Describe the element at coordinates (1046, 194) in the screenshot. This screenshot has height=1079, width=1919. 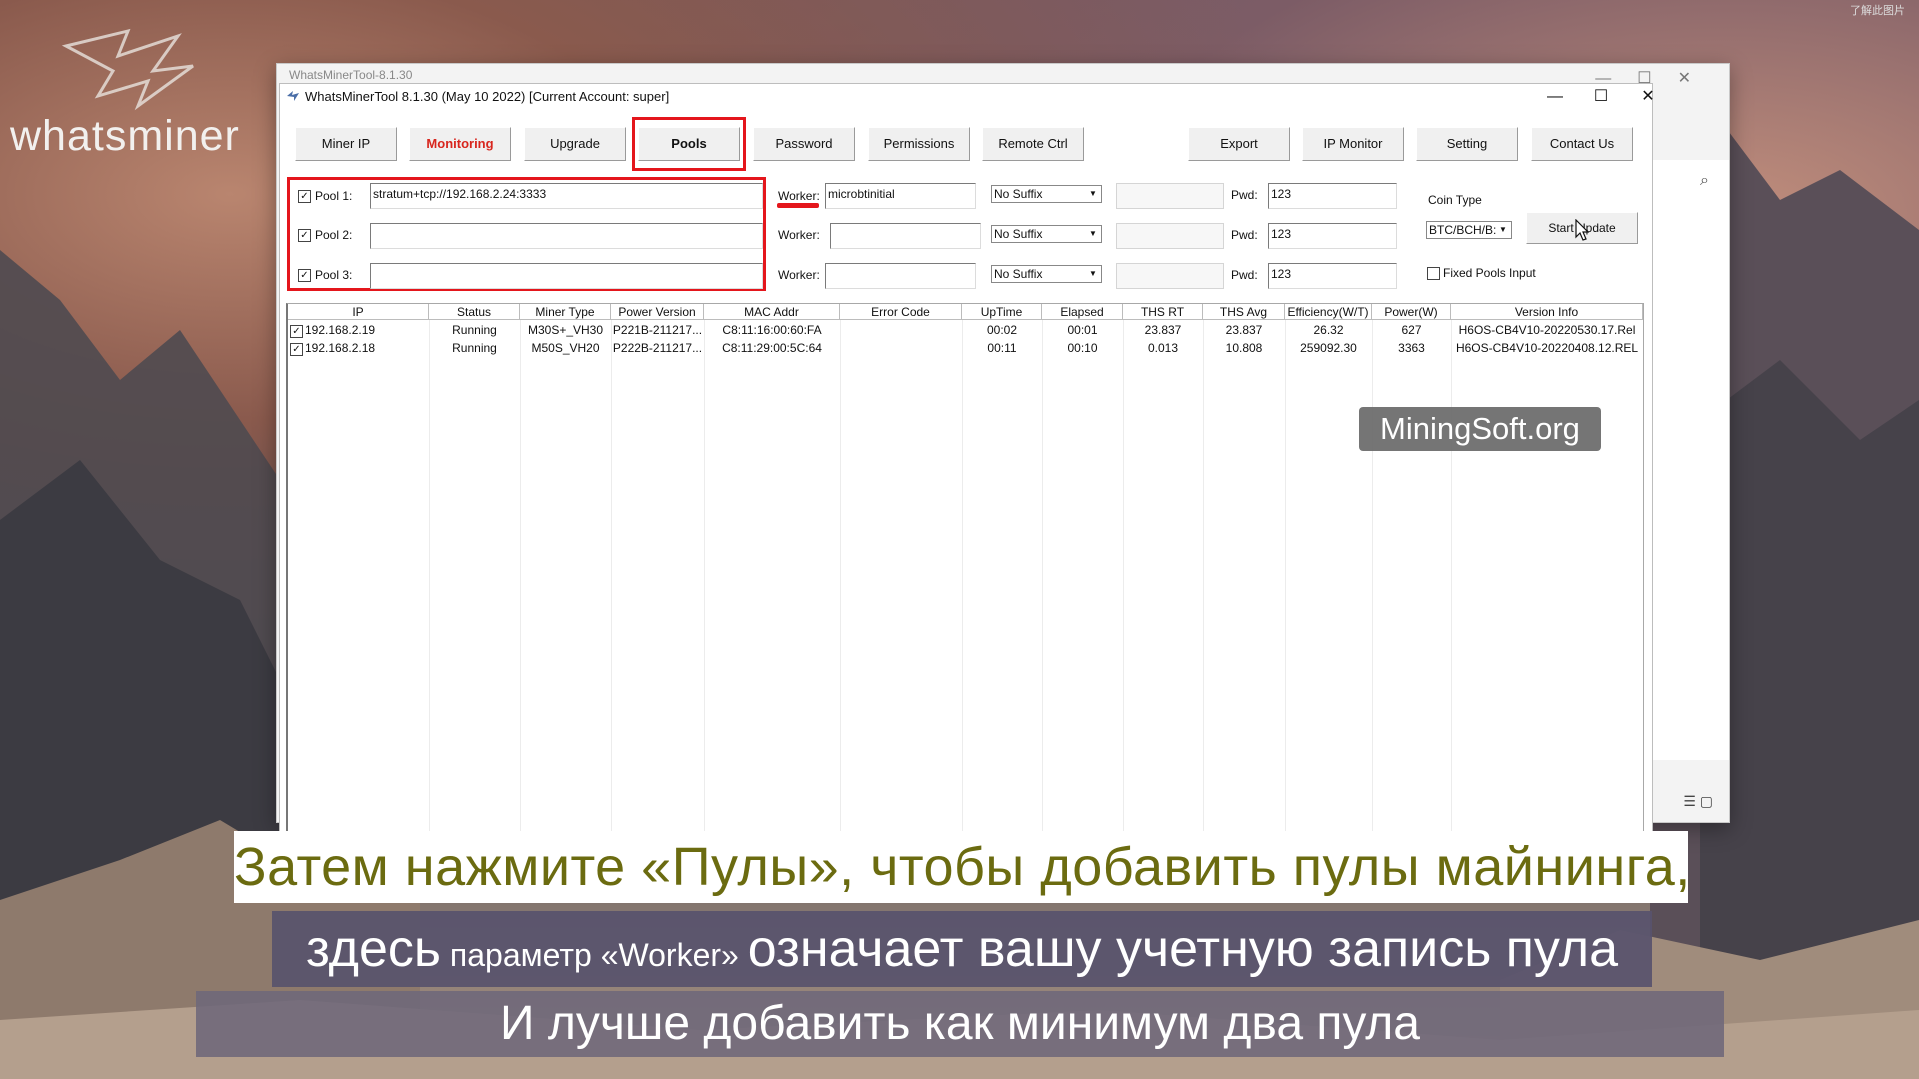
I see `pool-1-suffix-select: No Suffix ▼` at that location.